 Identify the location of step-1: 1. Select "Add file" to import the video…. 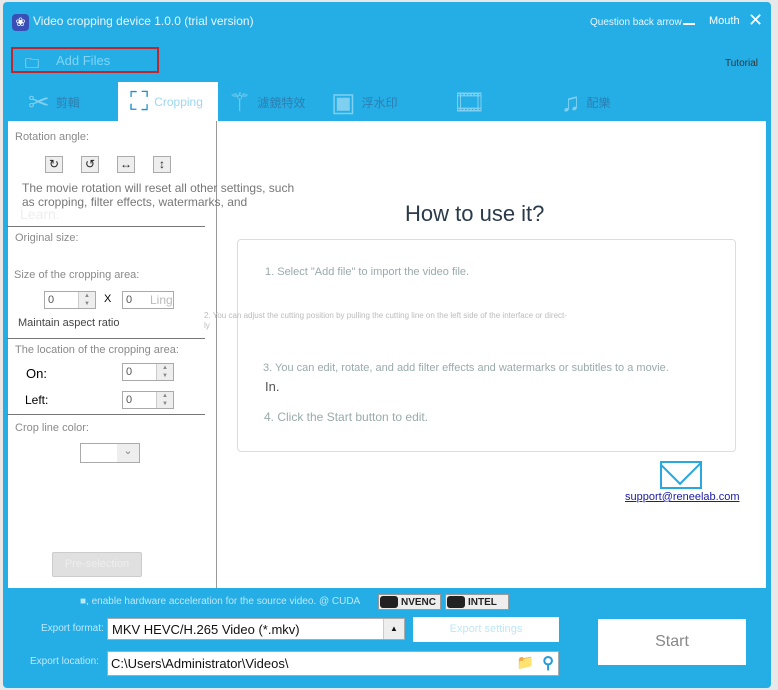
(367, 272).